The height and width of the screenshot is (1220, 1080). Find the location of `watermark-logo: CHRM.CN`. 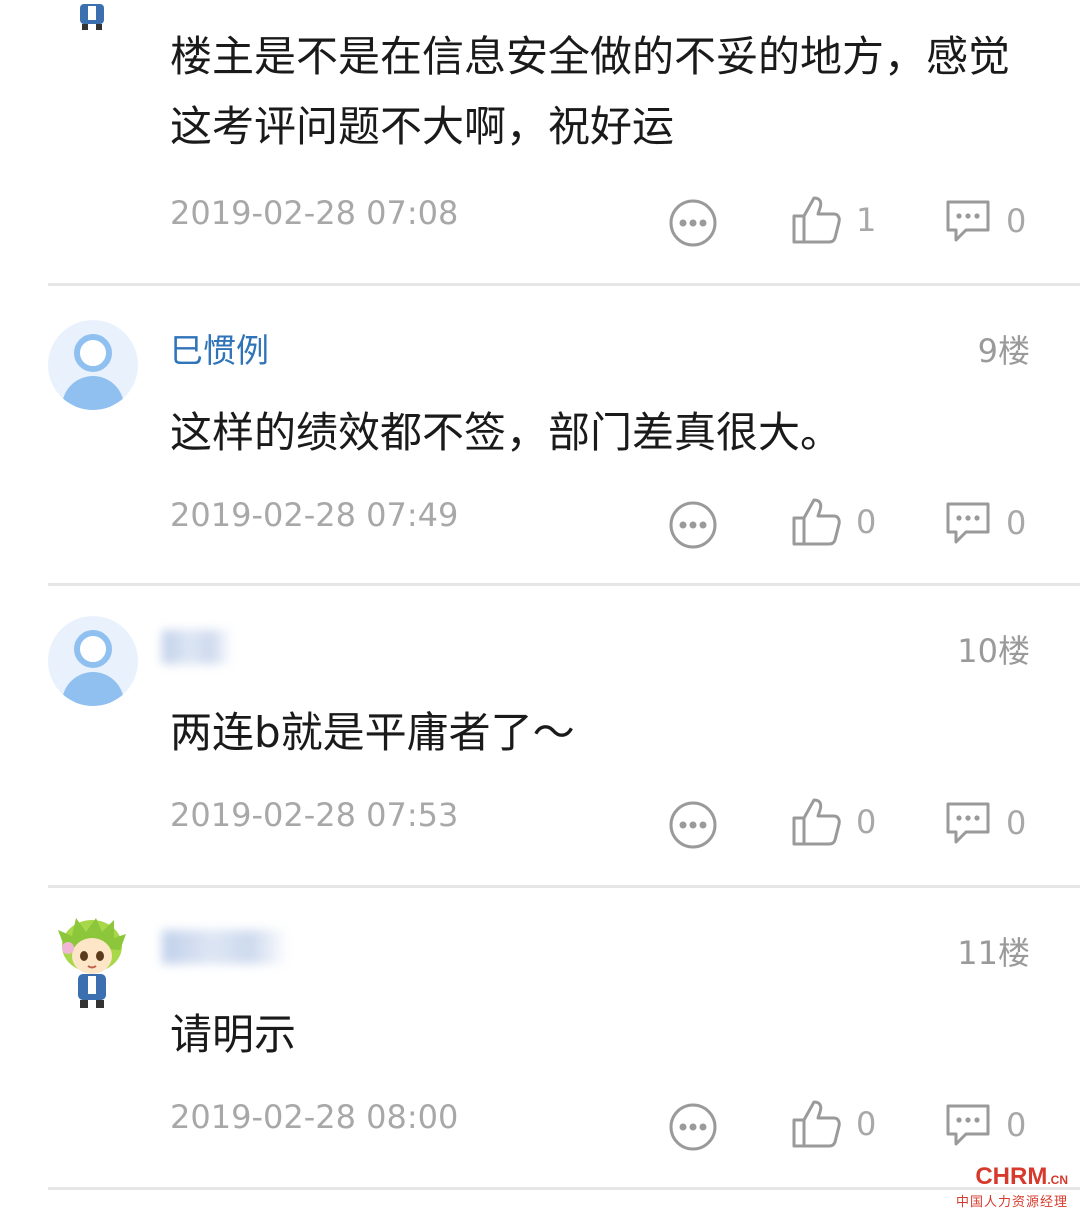

watermark-logo: CHRM.CN is located at coordinates (1021, 1176).